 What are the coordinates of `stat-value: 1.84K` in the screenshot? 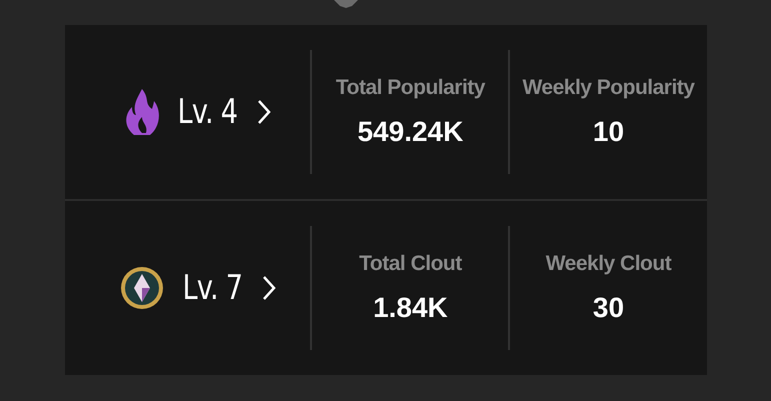 It's located at (410, 308).